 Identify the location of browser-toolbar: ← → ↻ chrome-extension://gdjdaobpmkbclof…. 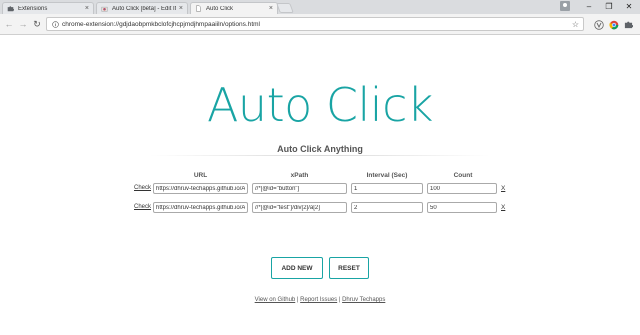
(320, 24).